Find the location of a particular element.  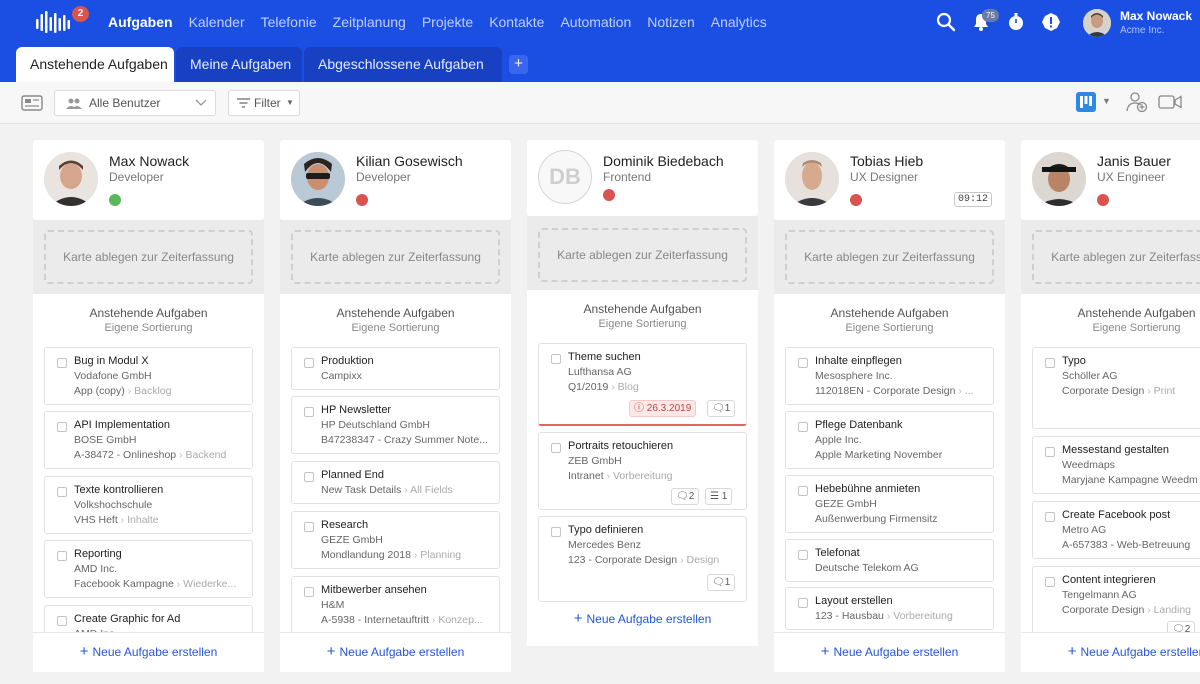

search-icon is located at coordinates (946, 22).